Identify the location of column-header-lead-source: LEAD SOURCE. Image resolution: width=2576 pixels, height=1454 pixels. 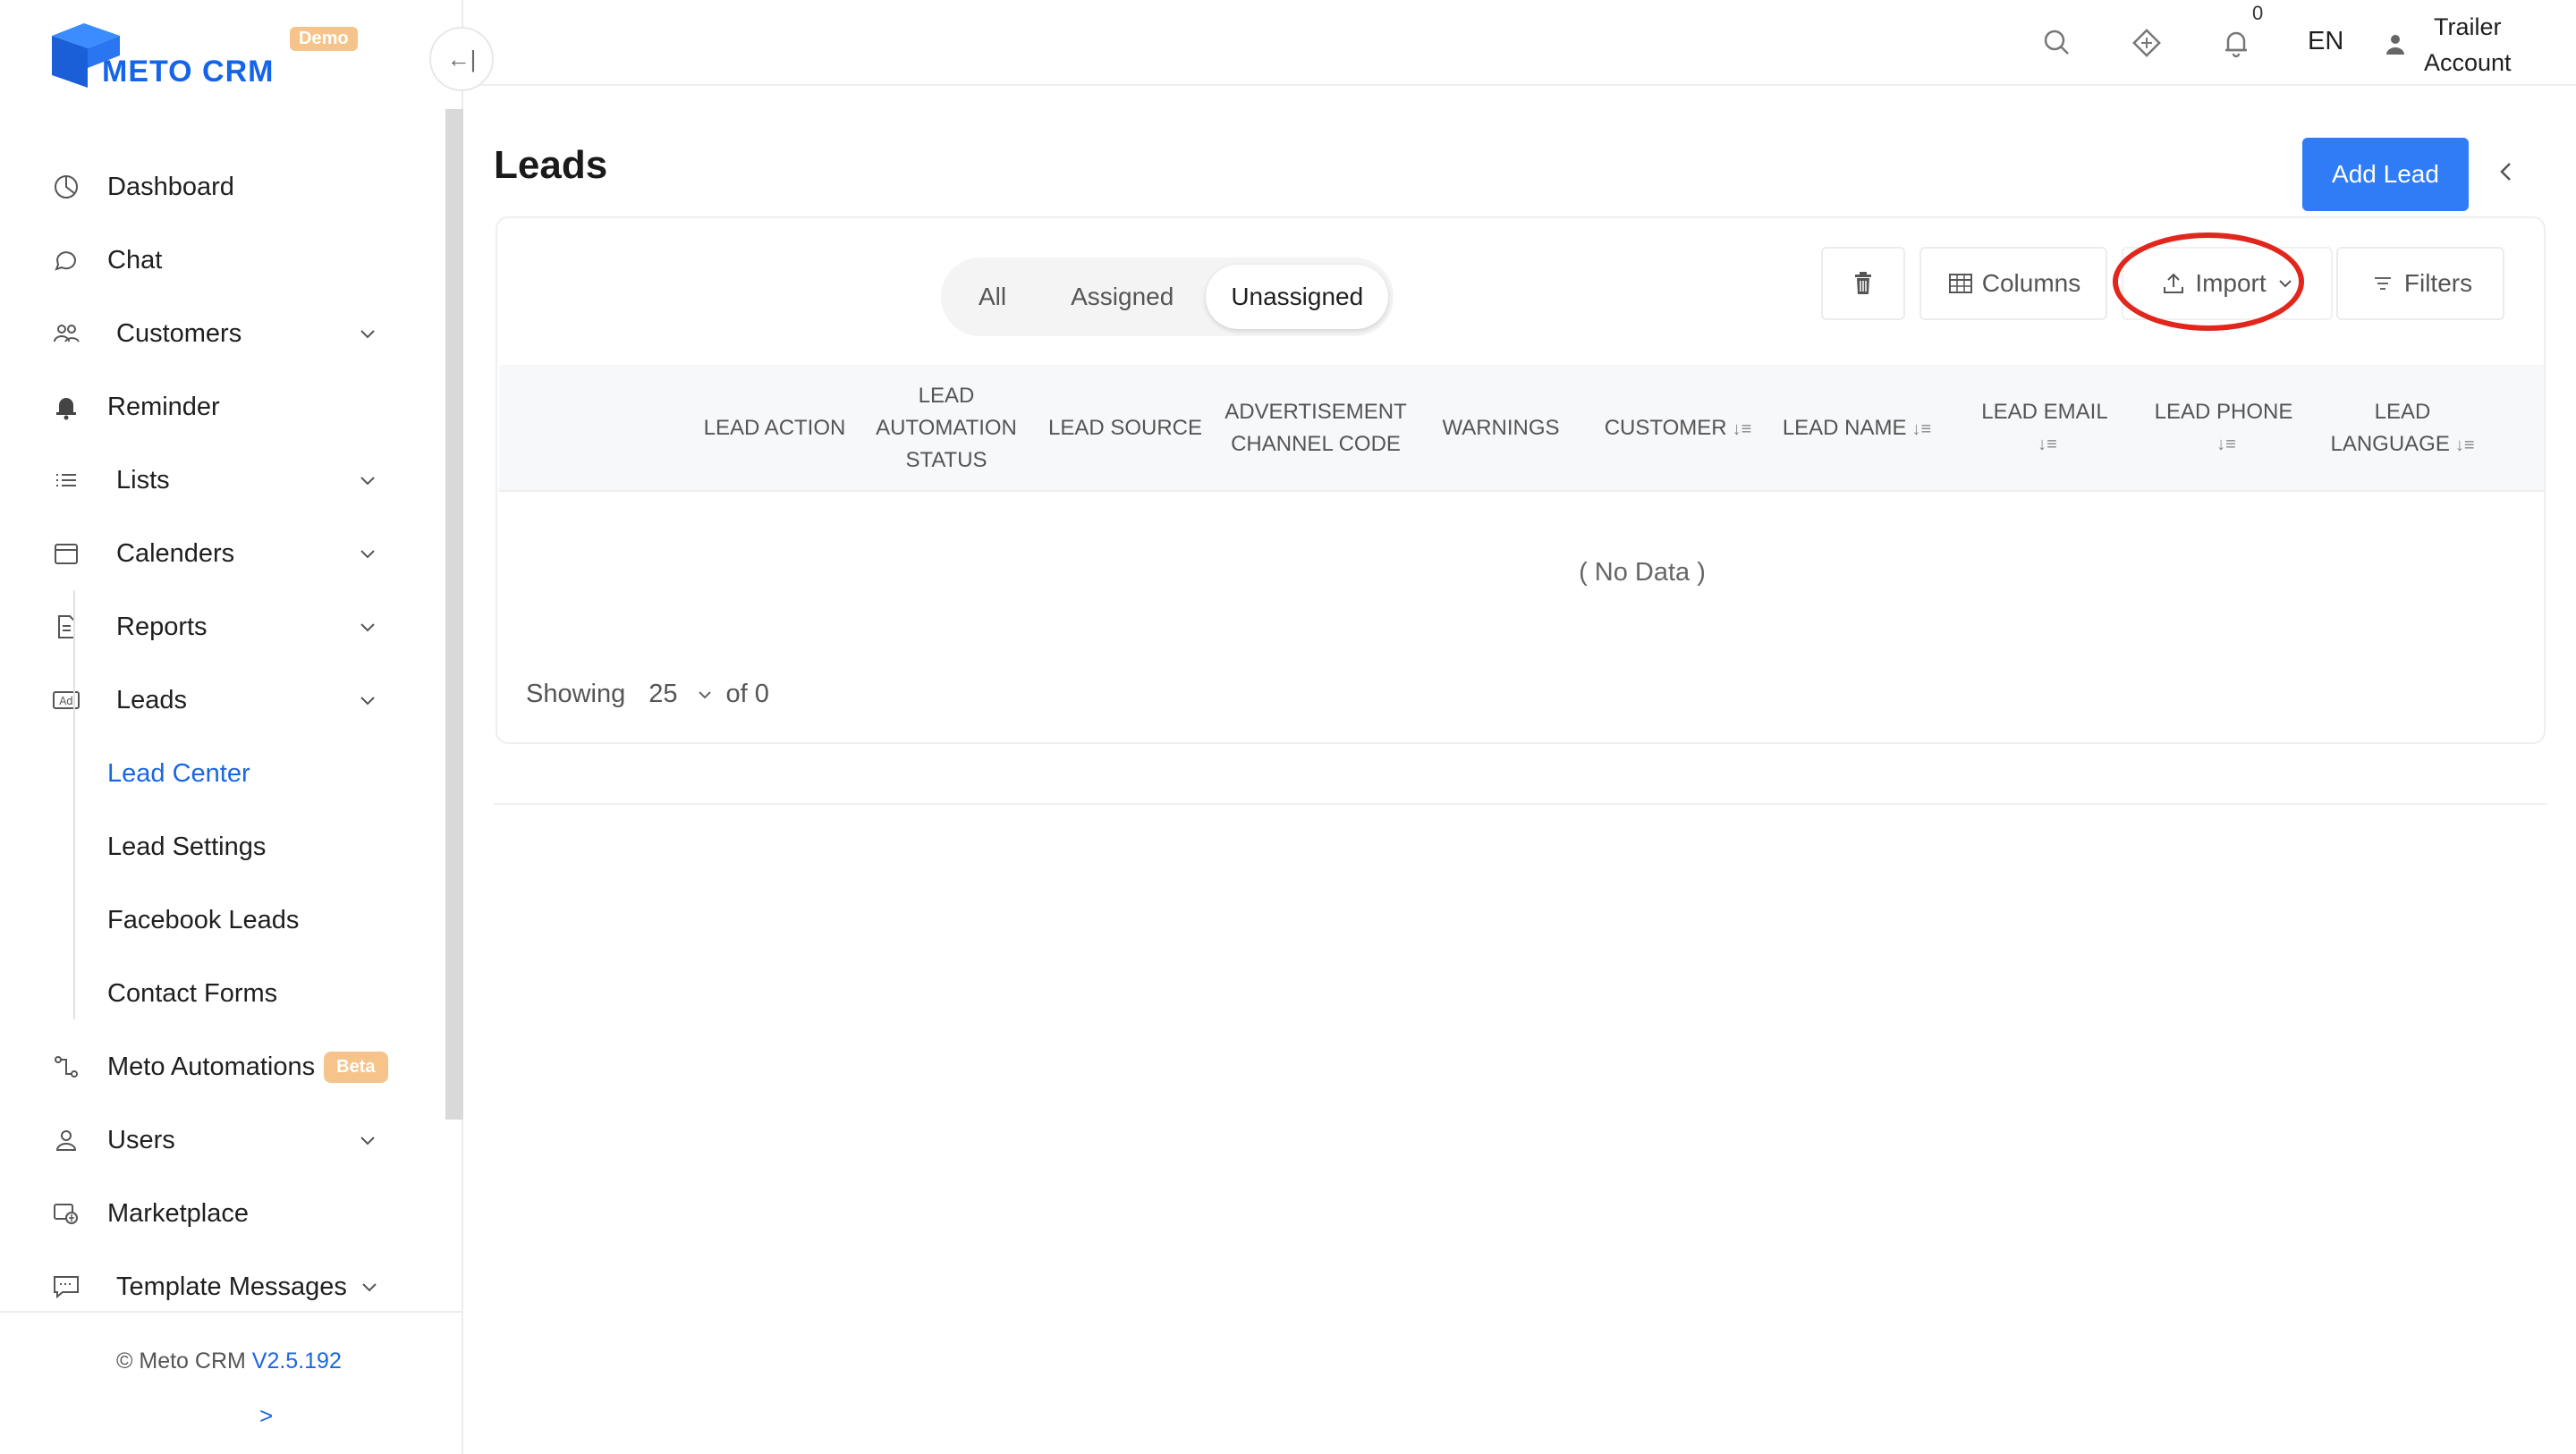
(1125, 428).